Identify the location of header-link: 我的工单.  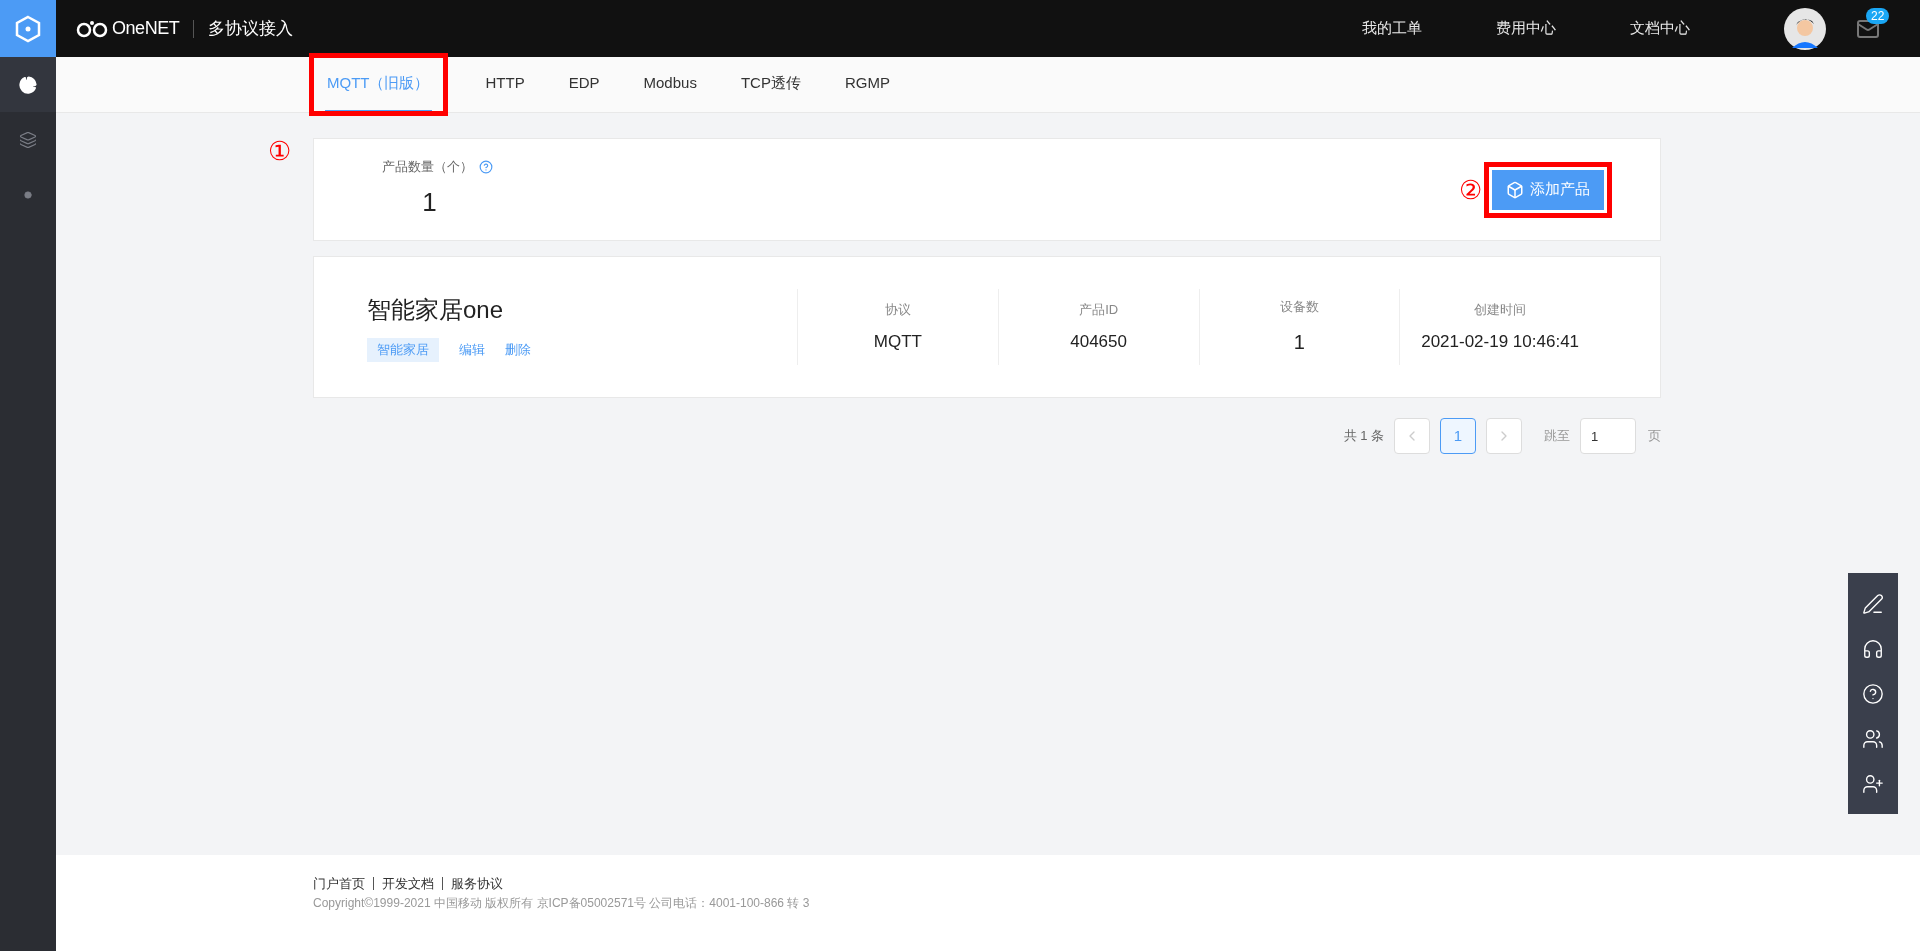
(1392, 28).